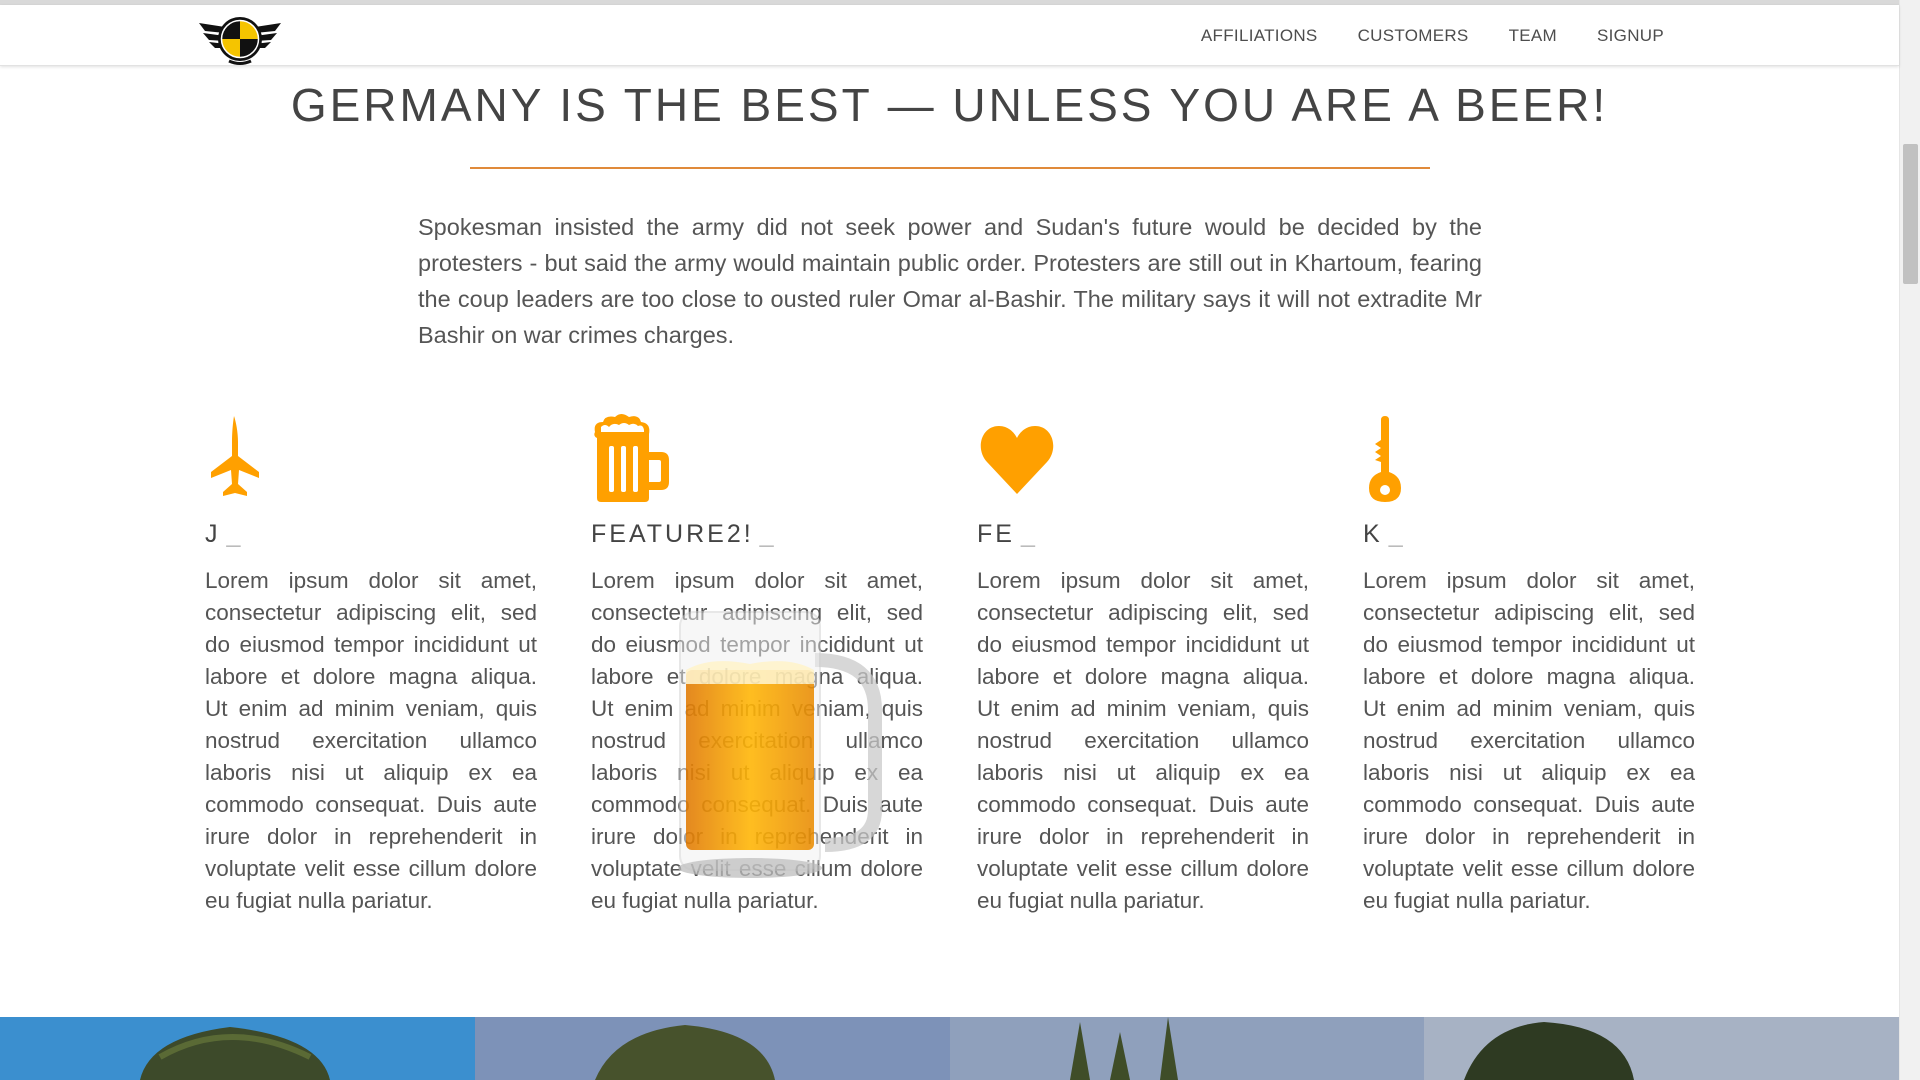 The height and width of the screenshot is (1080, 1920). I want to click on nav-links: AFFILIATIONS CUSTOMERS TEAM SIGNUP, so click(1432, 35).